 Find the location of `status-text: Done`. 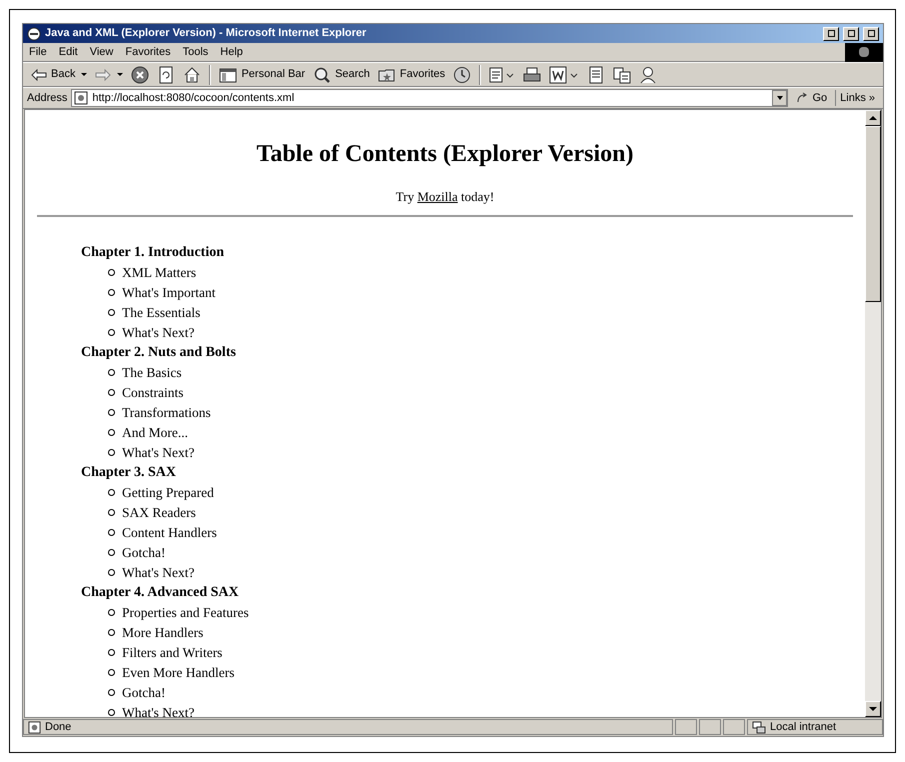

status-text: Done is located at coordinates (58, 727).